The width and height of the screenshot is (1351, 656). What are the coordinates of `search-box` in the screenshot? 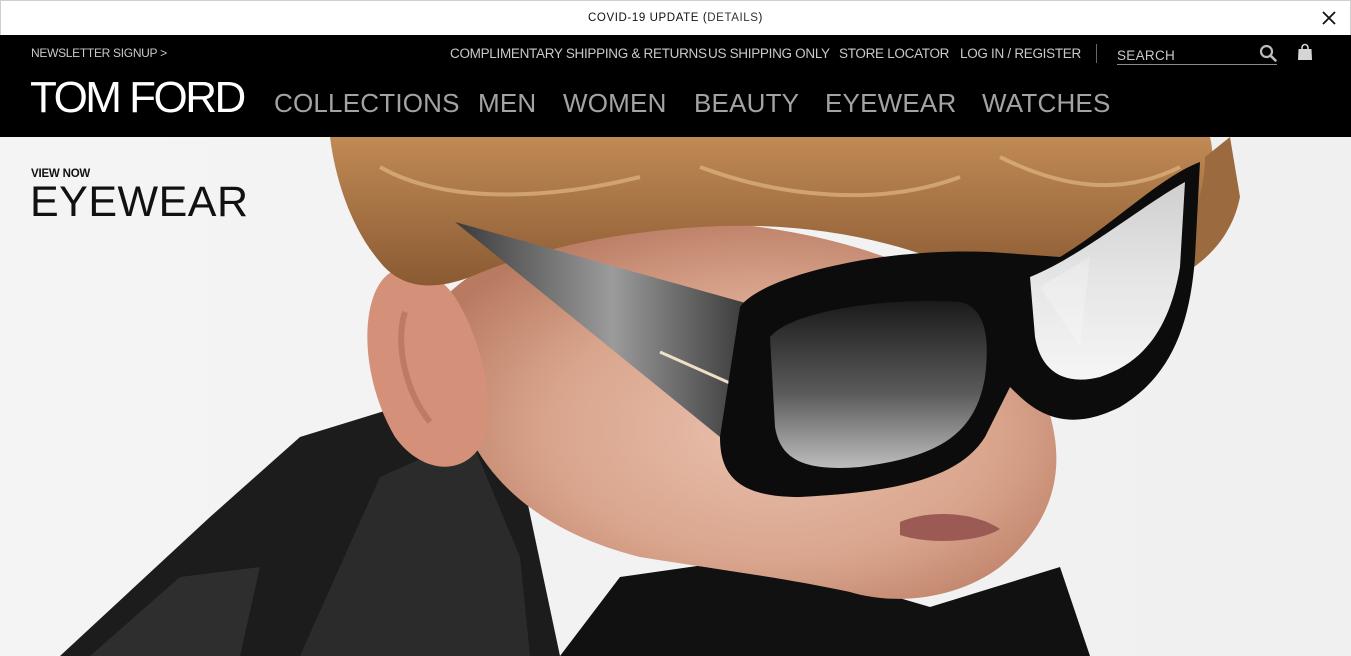 It's located at (1197, 53).